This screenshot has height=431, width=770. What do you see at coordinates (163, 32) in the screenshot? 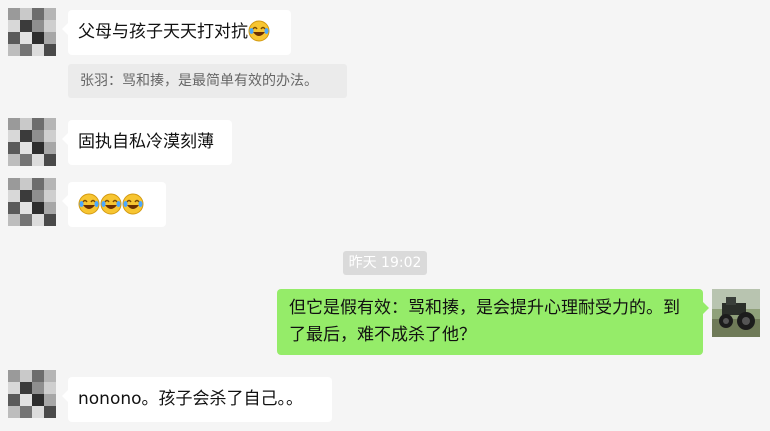
I see `message-text: 父母与孩子天天打对抗` at bounding box center [163, 32].